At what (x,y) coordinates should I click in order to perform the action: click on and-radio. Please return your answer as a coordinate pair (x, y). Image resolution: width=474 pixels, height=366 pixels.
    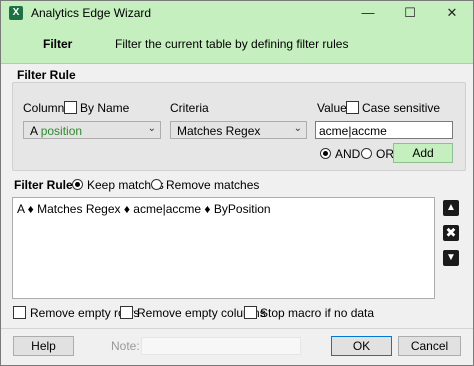
    Looking at the image, I should click on (325, 153).